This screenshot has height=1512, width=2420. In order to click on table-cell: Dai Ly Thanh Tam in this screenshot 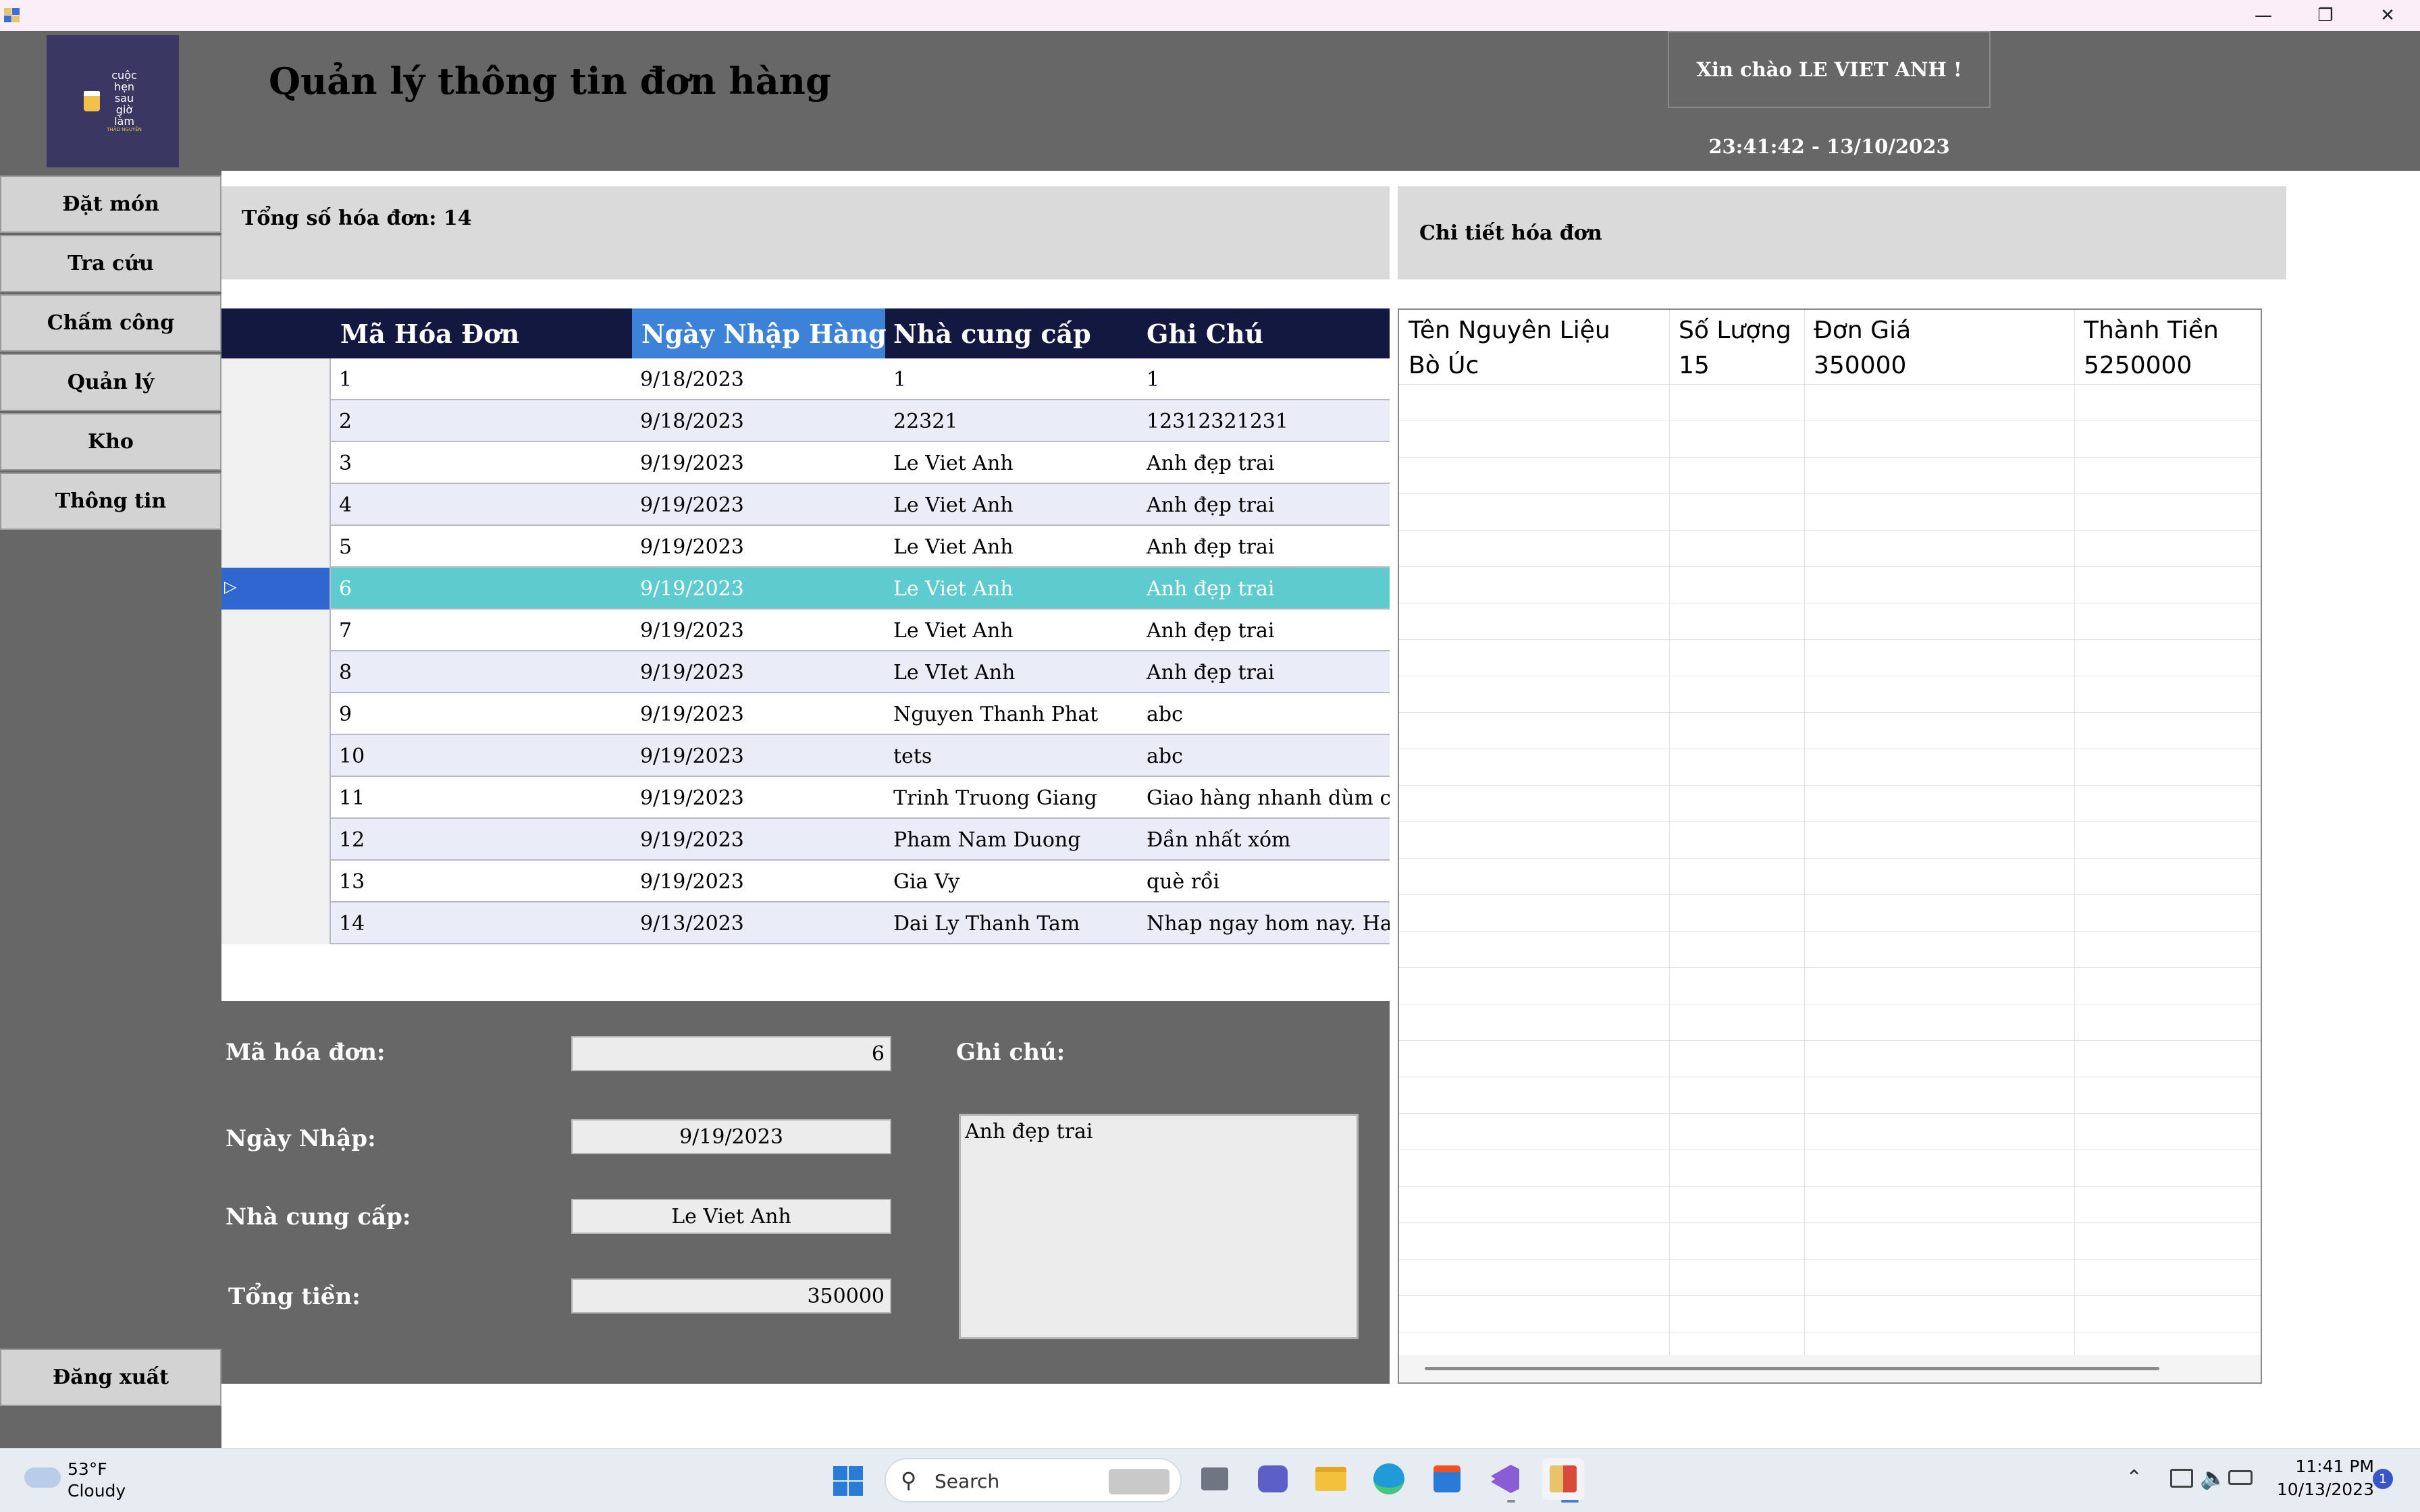, I will do `click(1011, 923)`.